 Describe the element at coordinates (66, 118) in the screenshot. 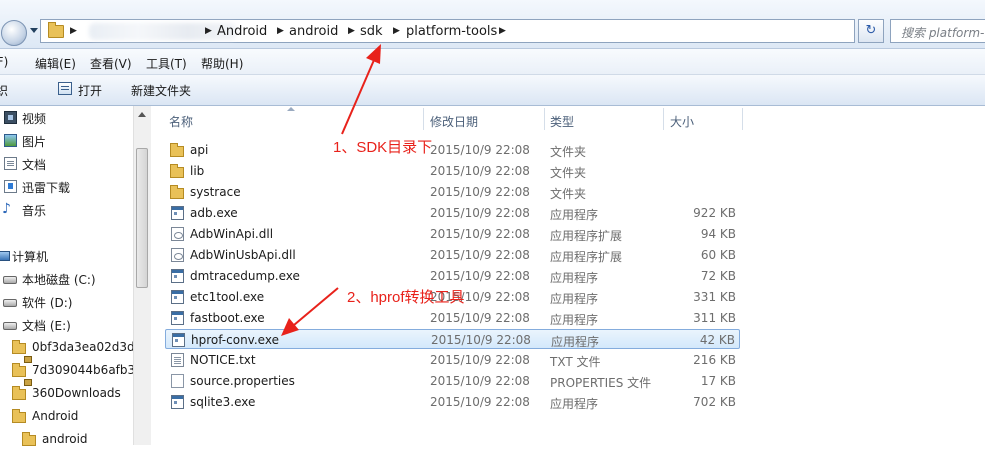

I see `nav-item-videos: 视频` at that location.